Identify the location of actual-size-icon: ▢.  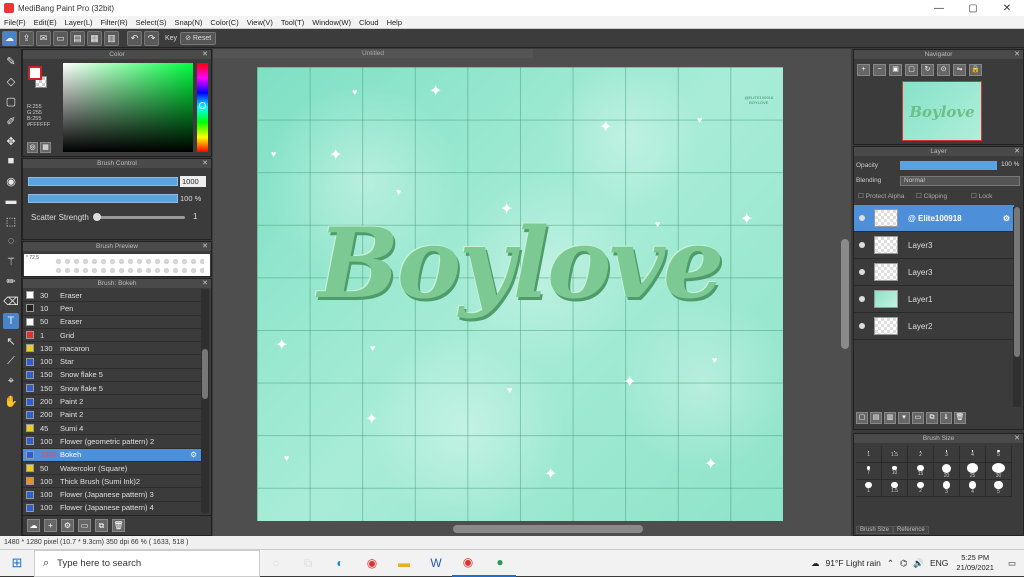
(911, 70).